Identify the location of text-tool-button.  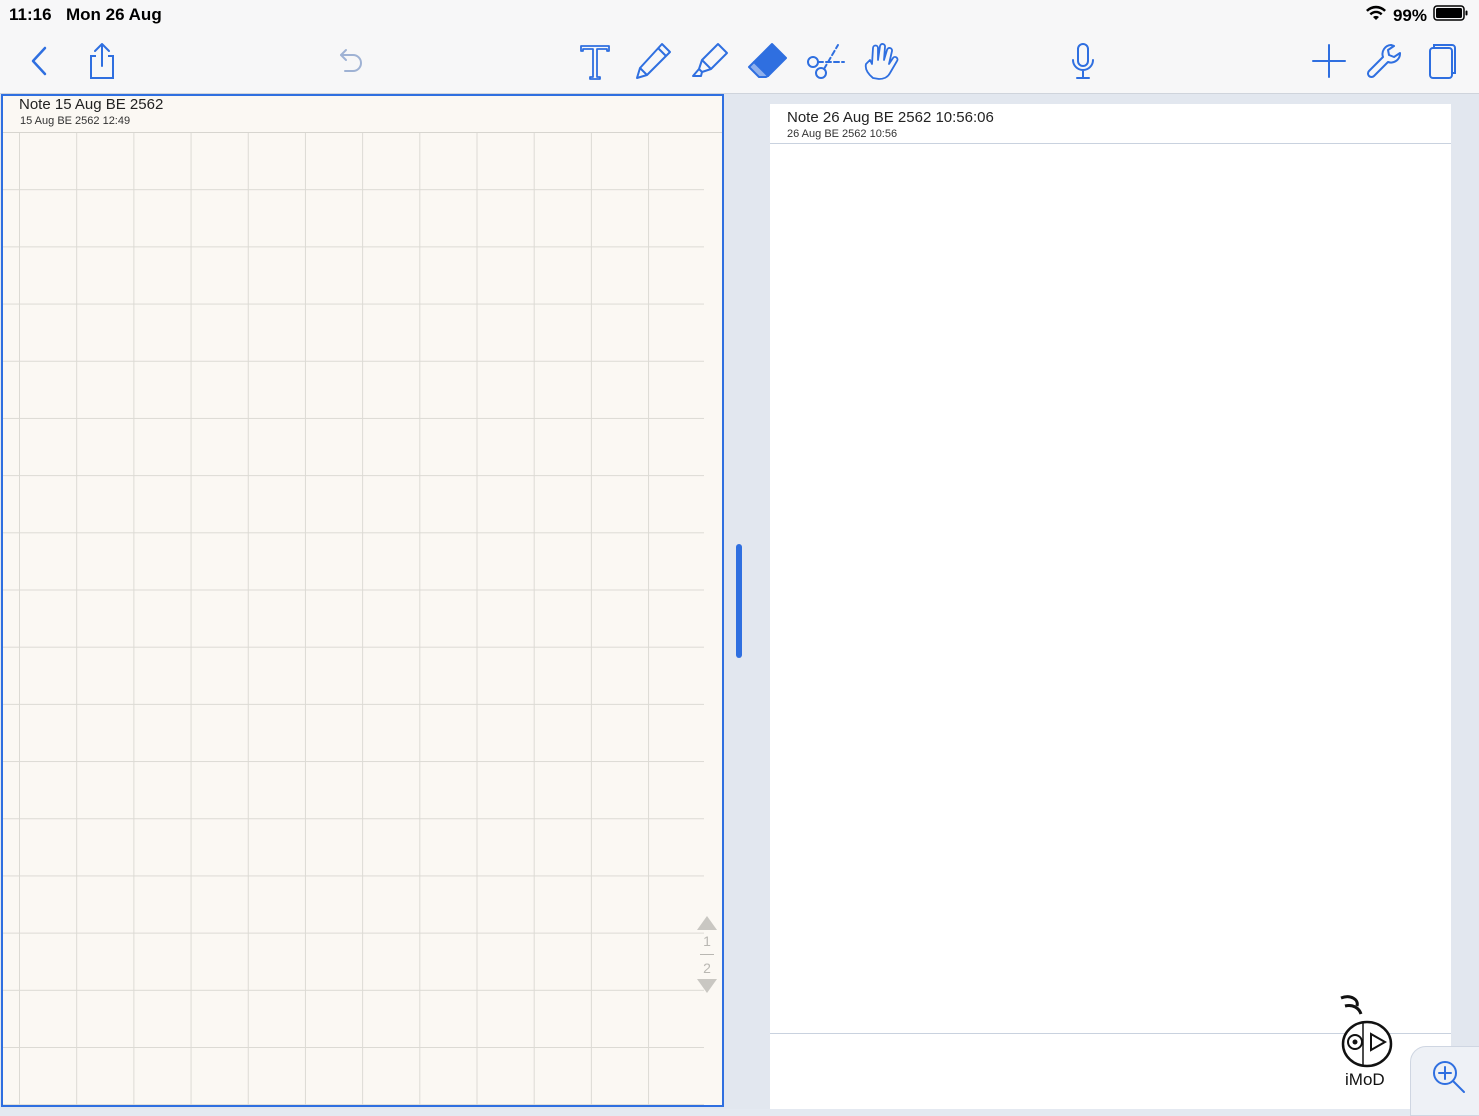
(595, 61).